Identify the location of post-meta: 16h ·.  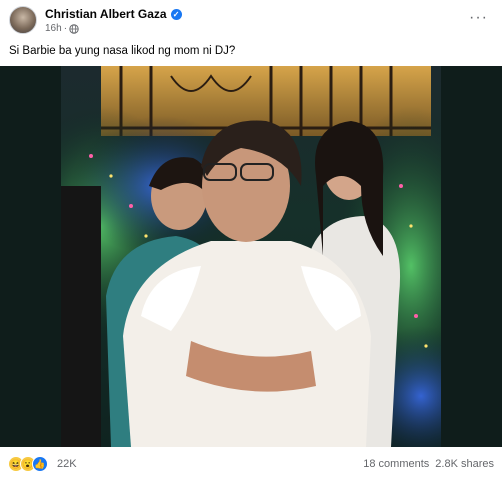
(62, 28).